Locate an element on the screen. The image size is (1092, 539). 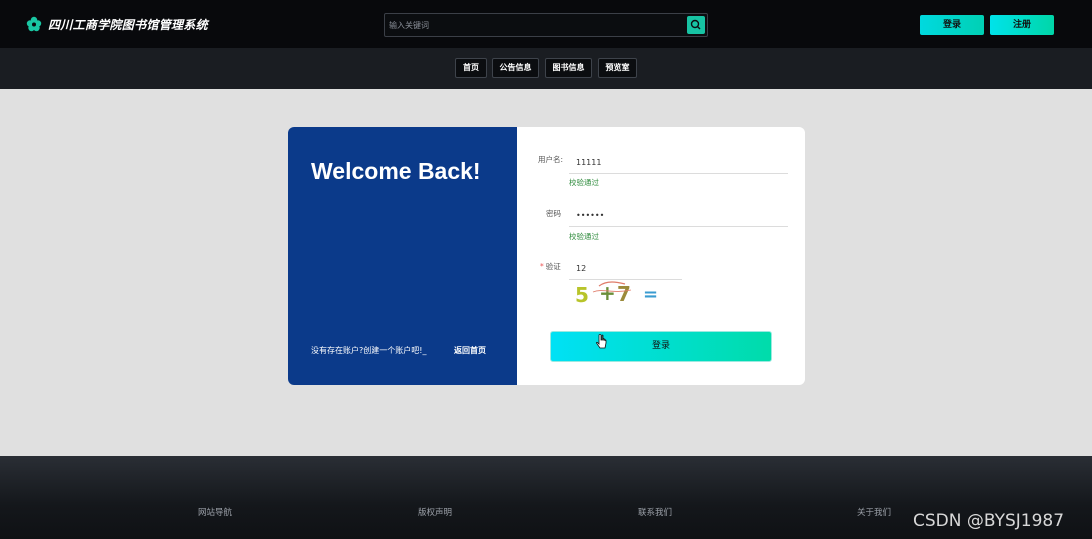
nav-item-home: 首页 is located at coordinates (471, 68).